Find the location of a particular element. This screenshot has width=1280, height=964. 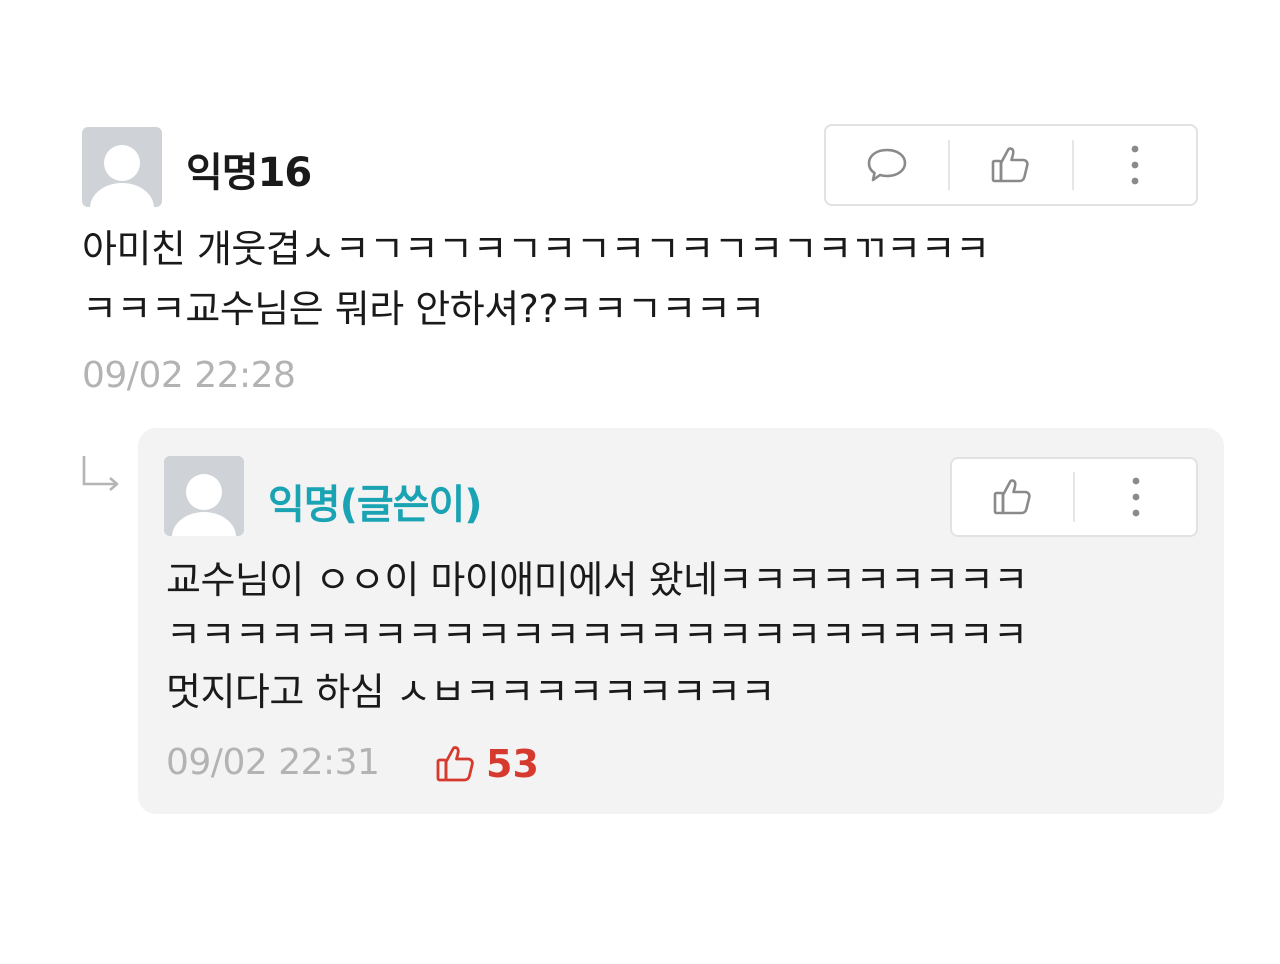

reply-text-line-2: ㅋㅋㅋㅋㅋㅋㅋㅋㅋㅋㅋㅋㅋㅋㅋㅋㅋㅋㅋㅋㅋㅋㅋㅋㅋ is located at coordinates (597, 635).